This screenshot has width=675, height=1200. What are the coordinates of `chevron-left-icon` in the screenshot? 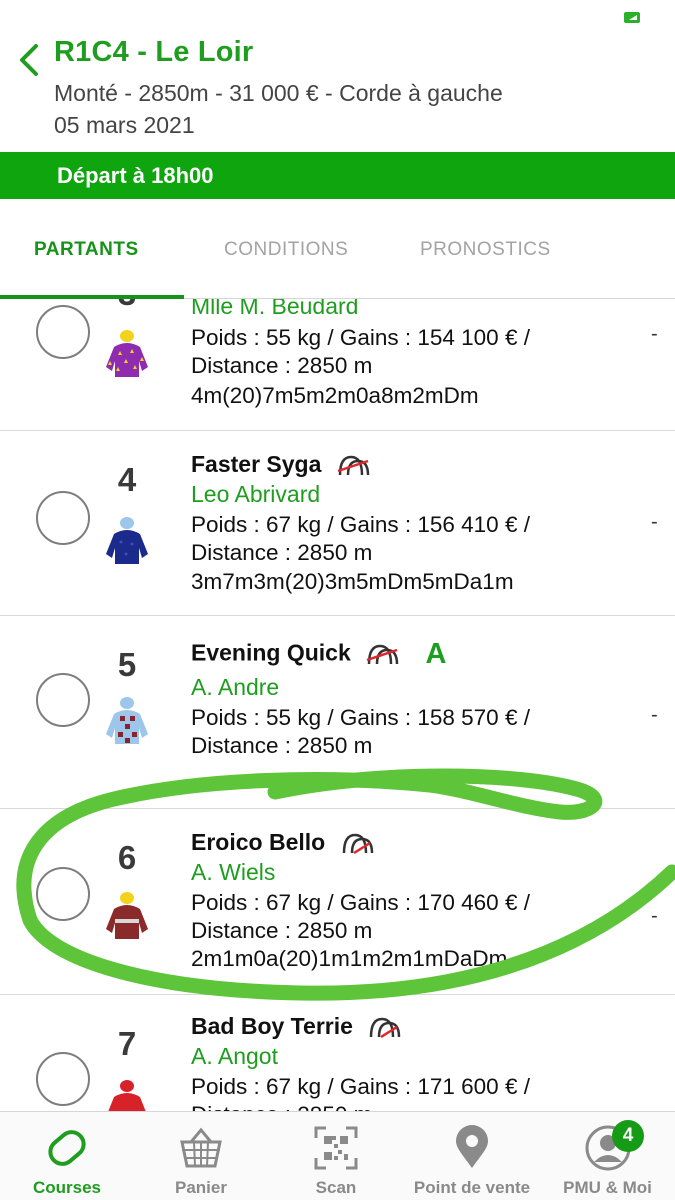 It's located at (29, 60).